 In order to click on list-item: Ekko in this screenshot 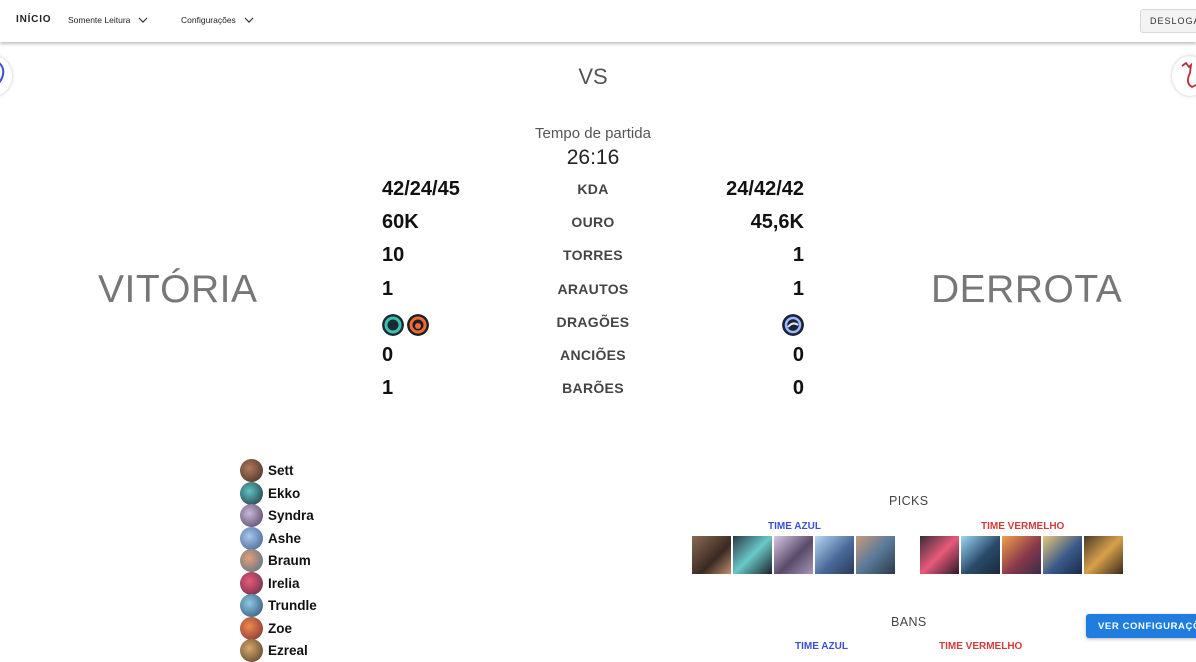, I will do `click(270, 493)`.